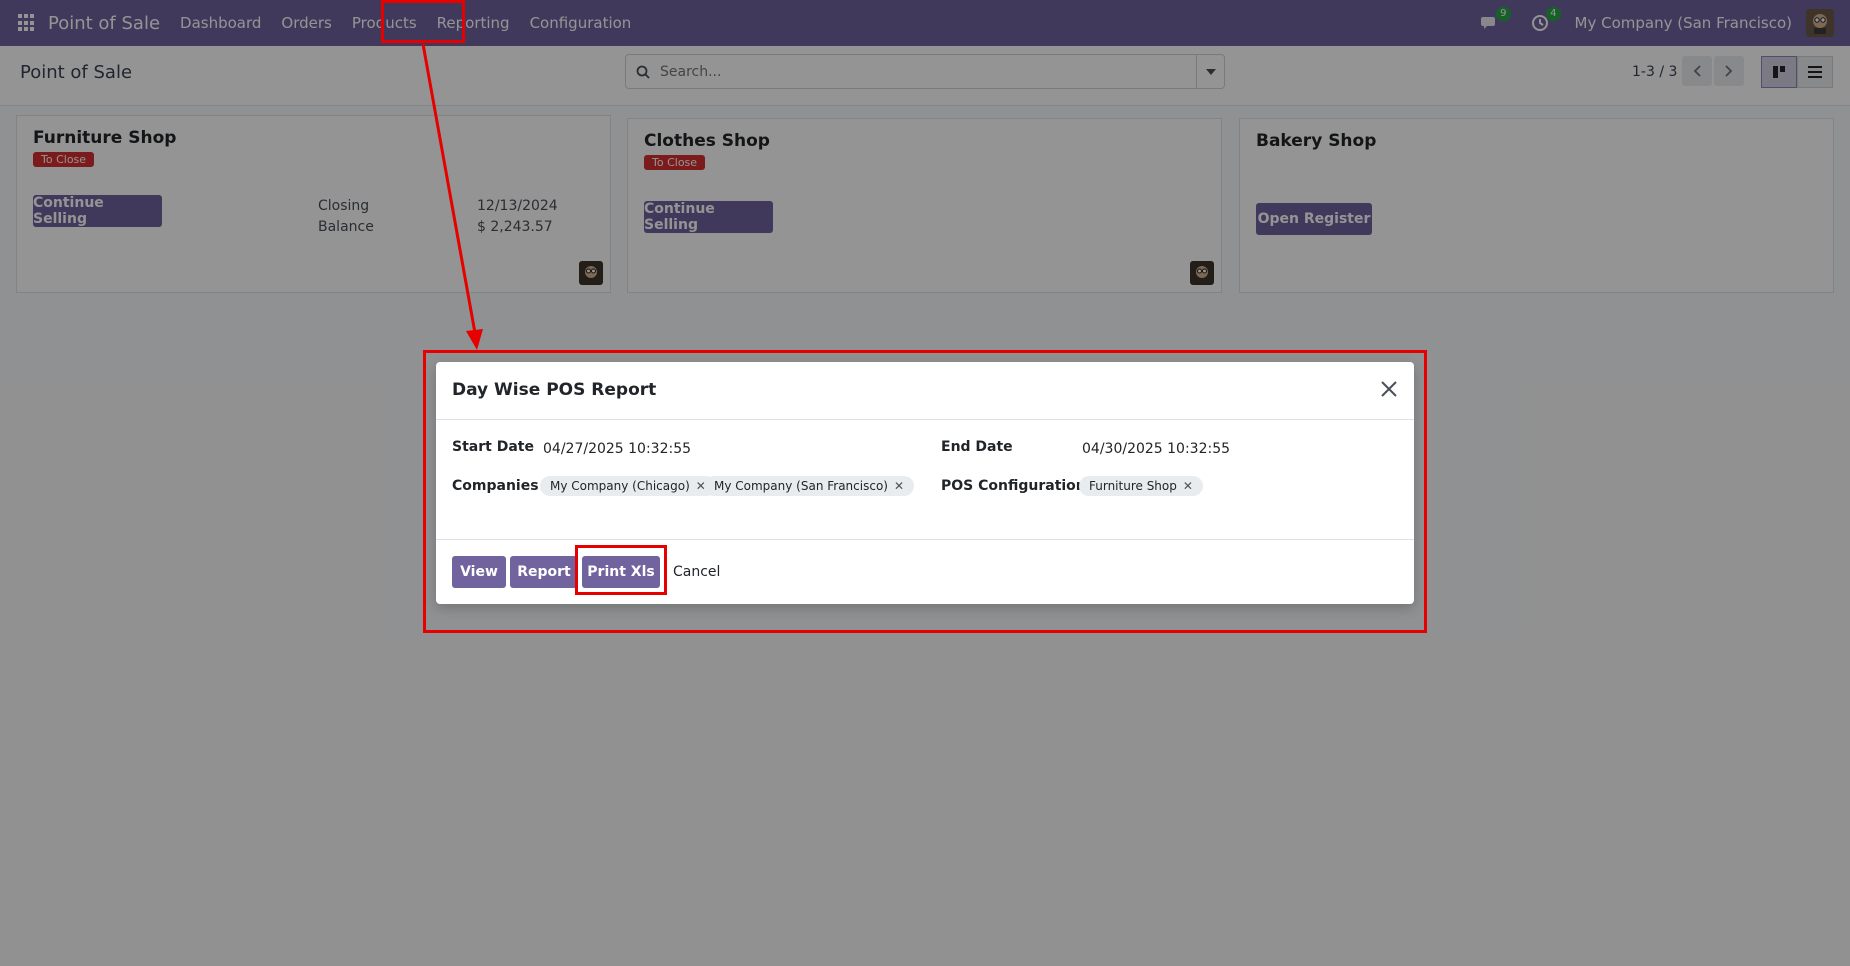 The image size is (1850, 966). I want to click on modal-title: Day Wise POS Report, so click(554, 390).